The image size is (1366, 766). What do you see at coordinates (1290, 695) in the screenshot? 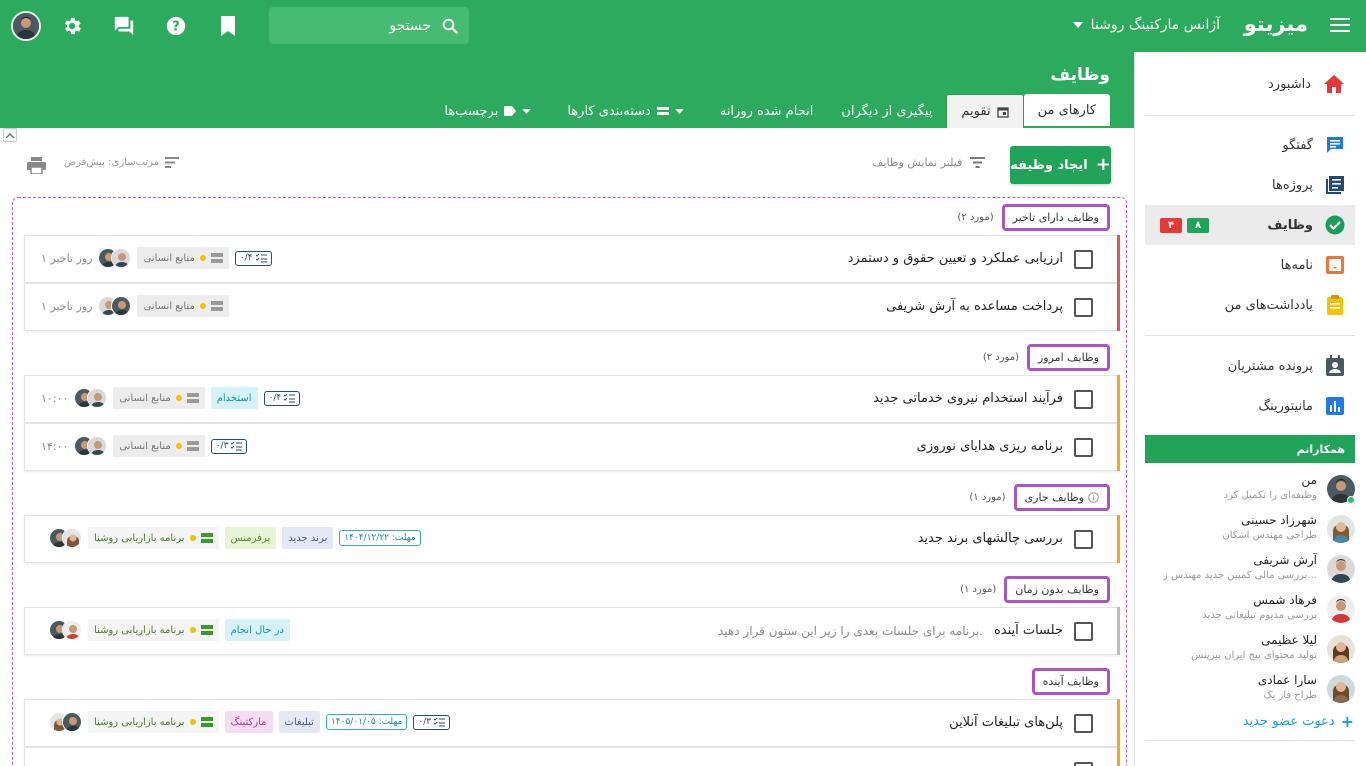
I see `colleague-status: طراح فاز یک` at bounding box center [1290, 695].